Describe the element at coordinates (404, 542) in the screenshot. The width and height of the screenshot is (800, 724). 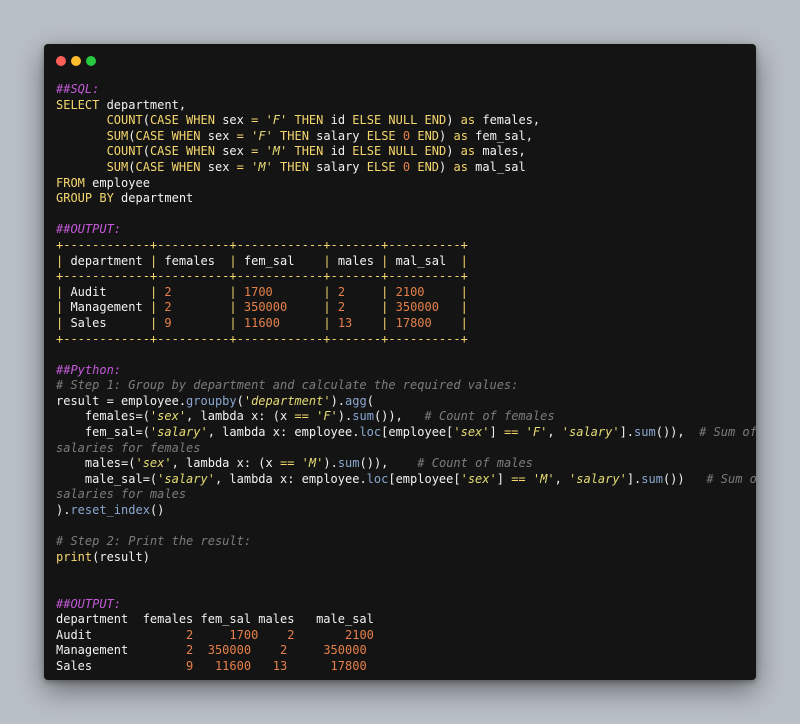
I see `code-line: # Step 2: Print the result:` at that location.